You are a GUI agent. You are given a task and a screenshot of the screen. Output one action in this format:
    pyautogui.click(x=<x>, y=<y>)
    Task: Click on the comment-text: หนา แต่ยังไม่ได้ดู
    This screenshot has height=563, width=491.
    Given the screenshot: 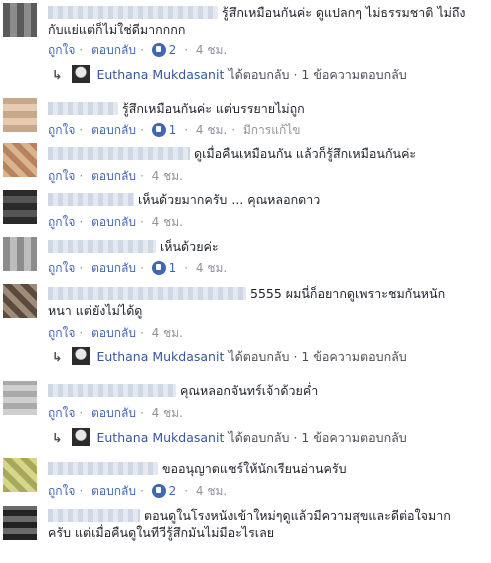 What is the action you would take?
    pyautogui.click(x=95, y=310)
    